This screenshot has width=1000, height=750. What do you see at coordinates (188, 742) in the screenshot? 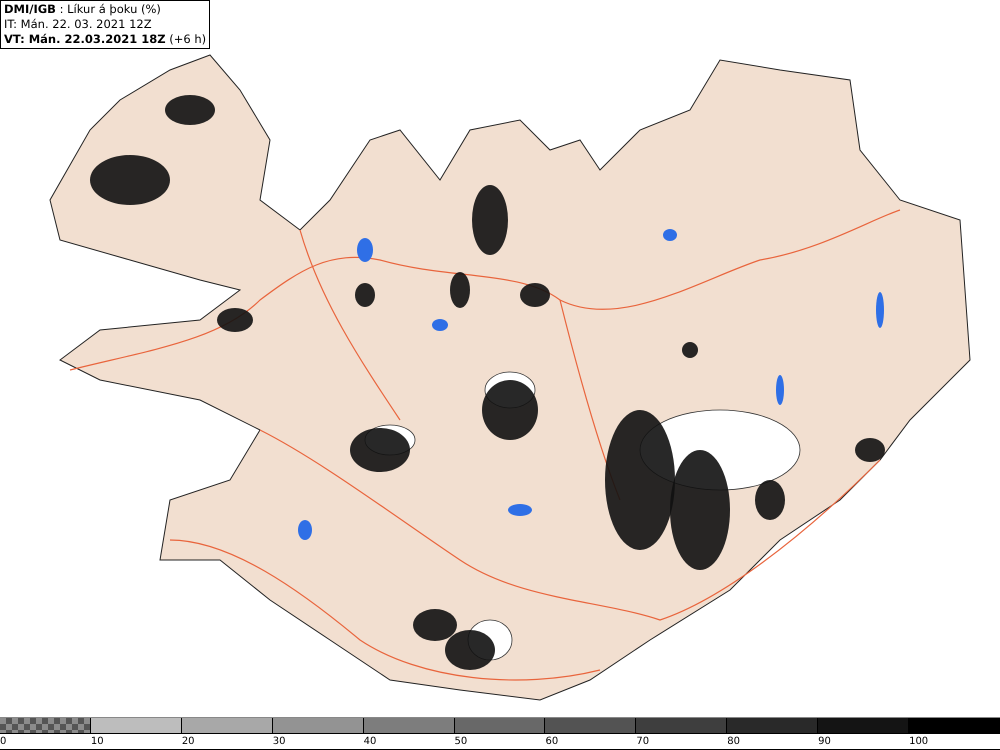
I see `legend-label: 20` at bounding box center [188, 742].